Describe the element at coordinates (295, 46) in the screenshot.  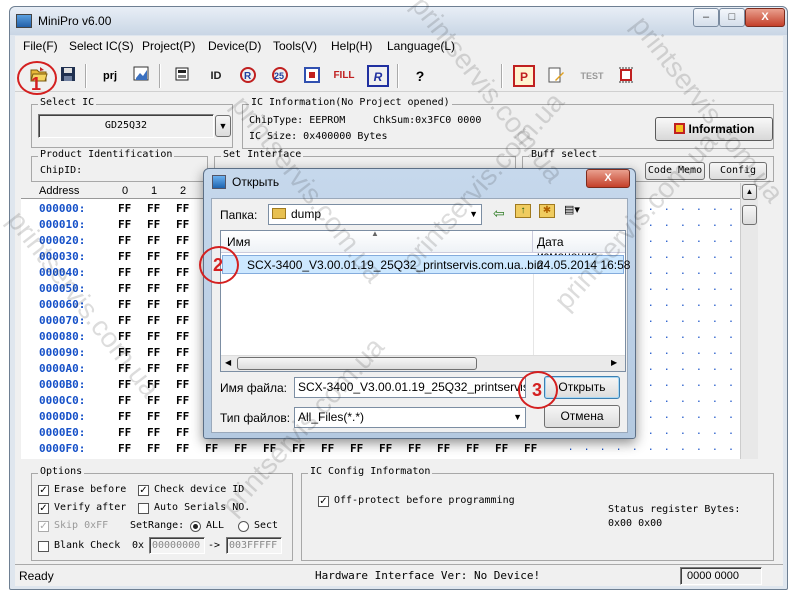
I see `menu-tools: Tools(V)` at that location.